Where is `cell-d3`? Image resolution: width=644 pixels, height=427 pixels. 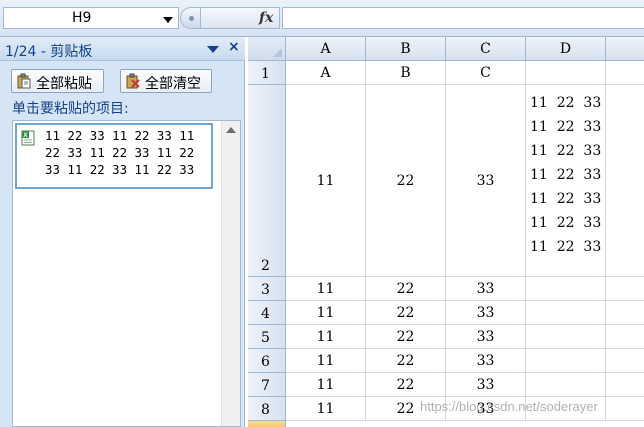 cell-d3 is located at coordinates (566, 289).